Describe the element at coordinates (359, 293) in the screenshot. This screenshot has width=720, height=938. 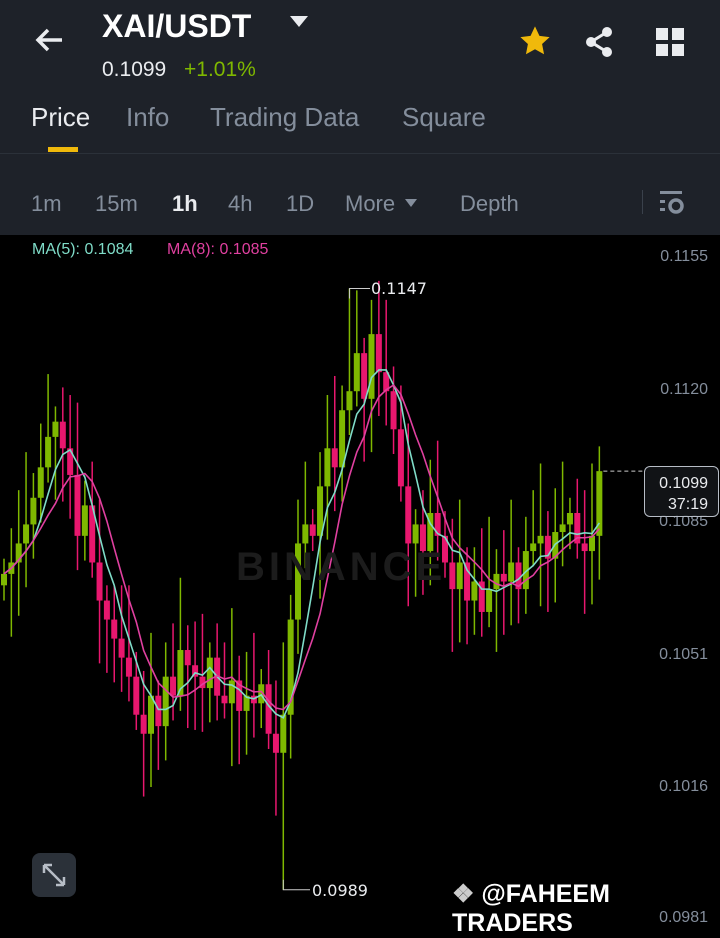
I see `high-marker-line` at that location.